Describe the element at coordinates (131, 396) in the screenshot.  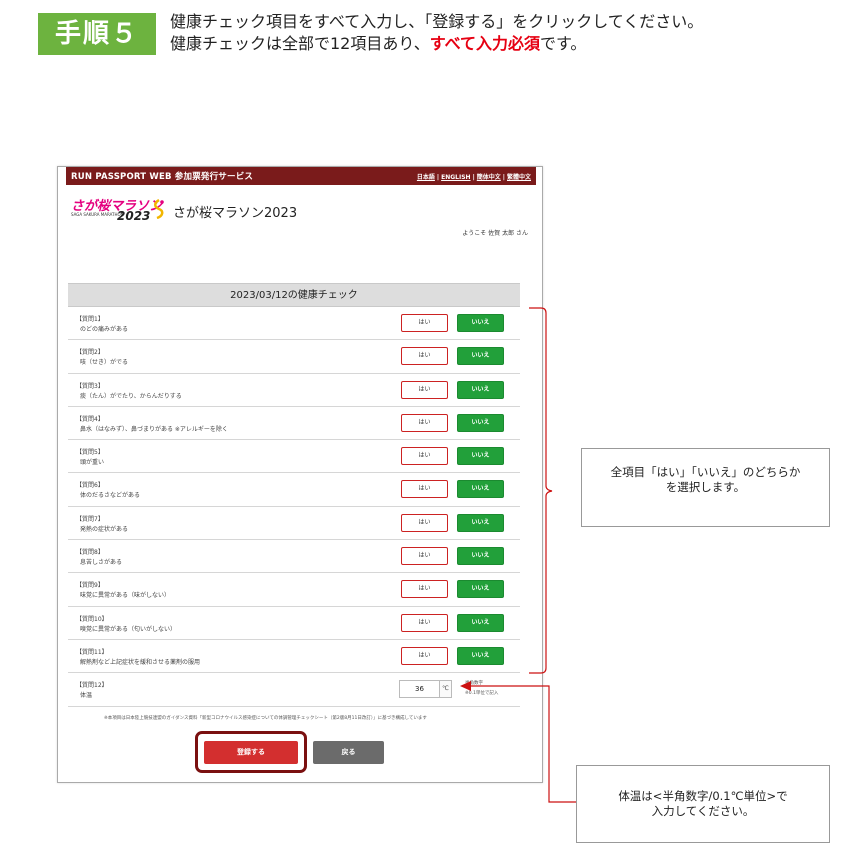
I see `question-text: 痰（たん）がでたり、からんだりする` at that location.